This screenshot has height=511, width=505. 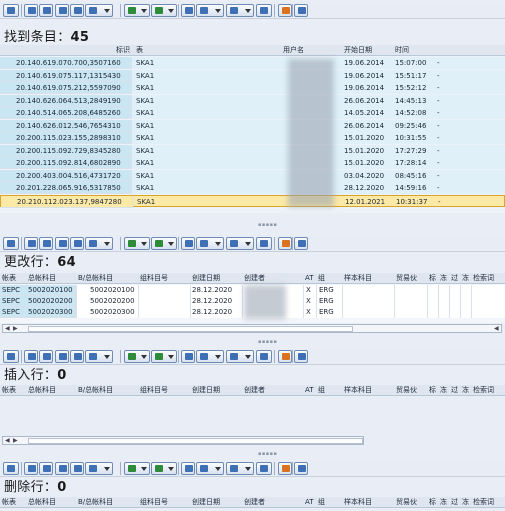 I want to click on scroll-end-icon: ◀, so click(x=496, y=329).